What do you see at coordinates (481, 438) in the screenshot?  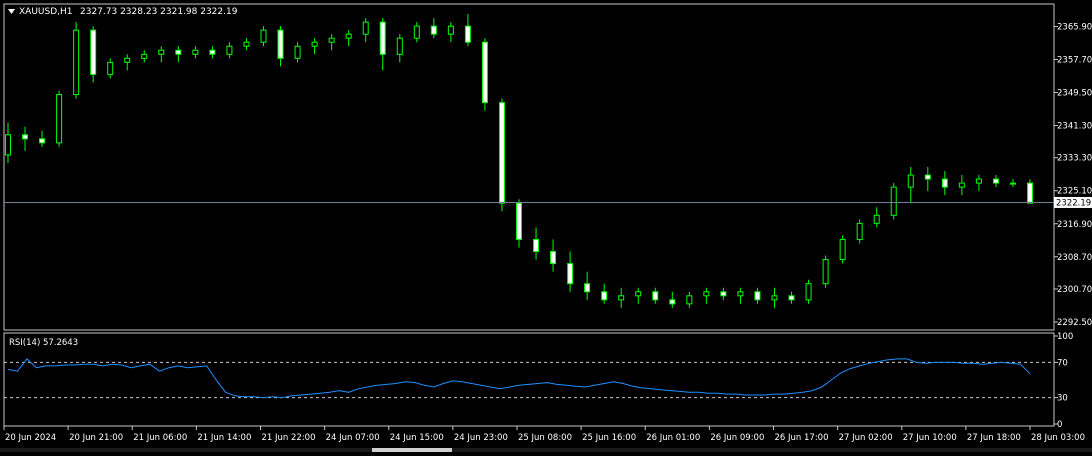 I see `time-tick-label: 24 Jun 23:00` at bounding box center [481, 438].